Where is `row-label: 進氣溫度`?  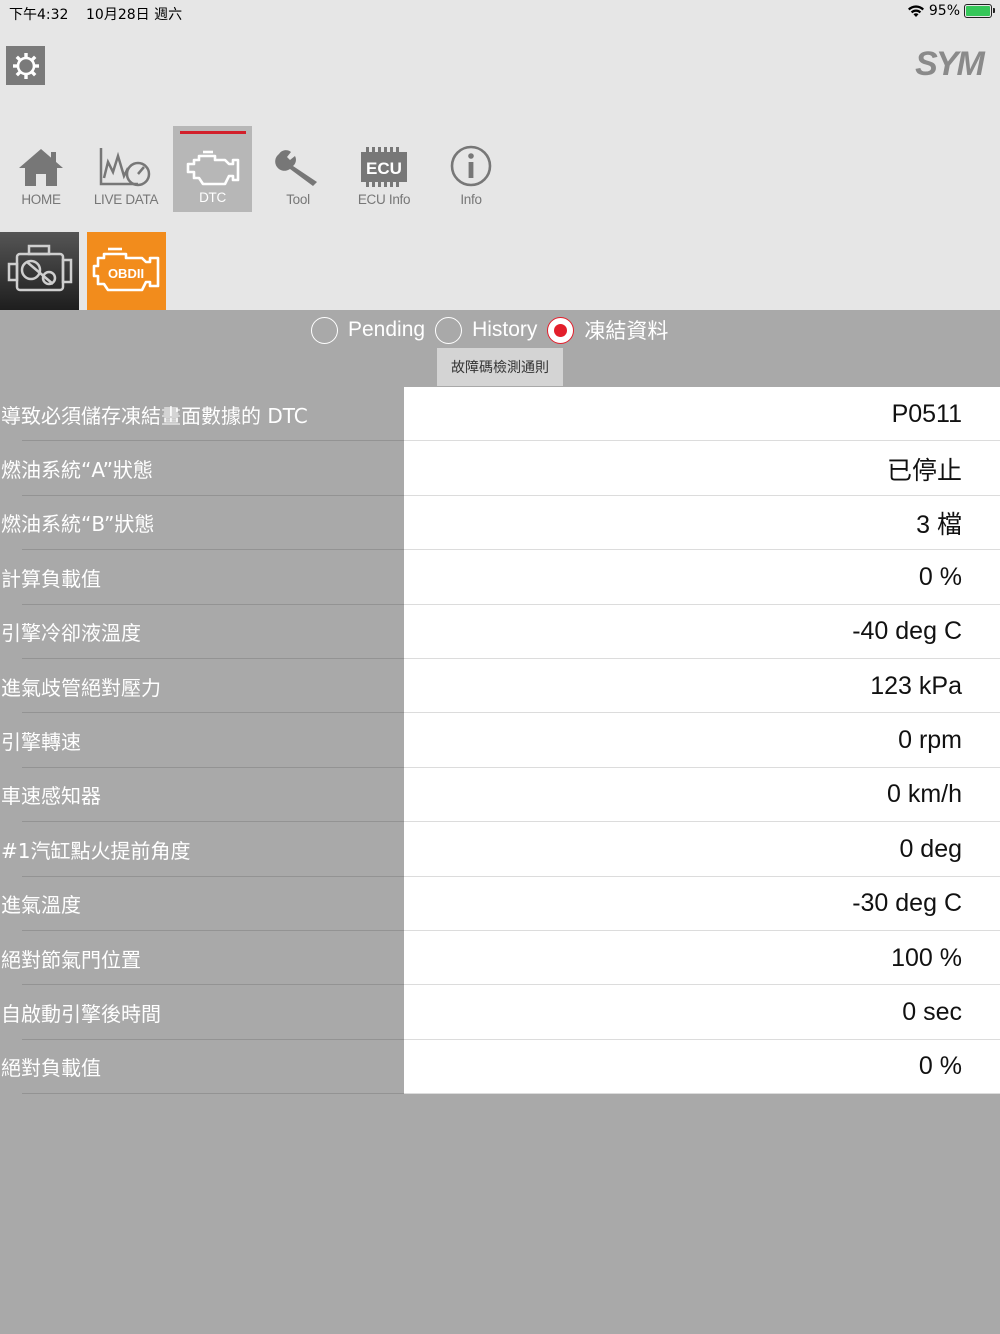
row-label: 進氣溫度 is located at coordinates (41, 905).